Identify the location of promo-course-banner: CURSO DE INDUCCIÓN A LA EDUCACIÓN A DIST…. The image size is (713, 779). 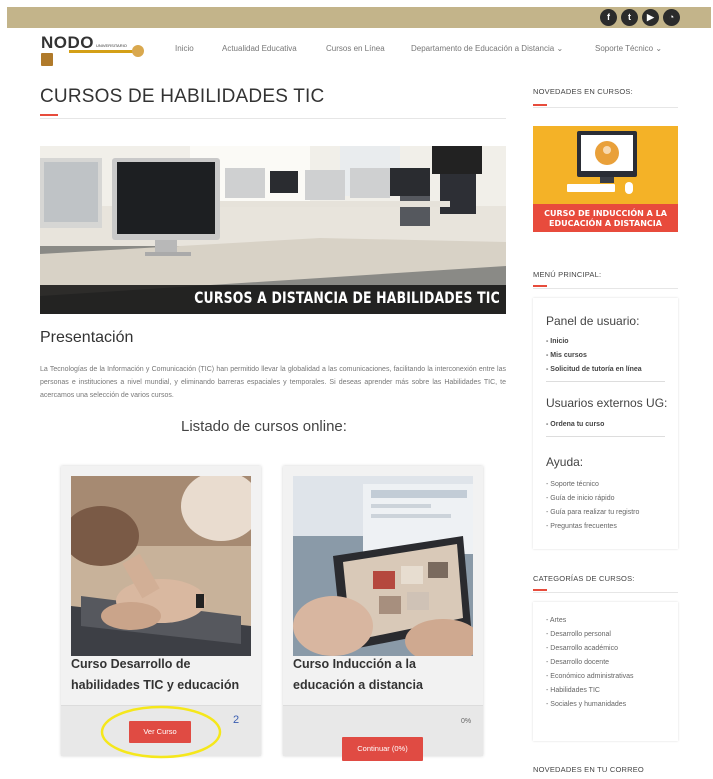
(605, 179).